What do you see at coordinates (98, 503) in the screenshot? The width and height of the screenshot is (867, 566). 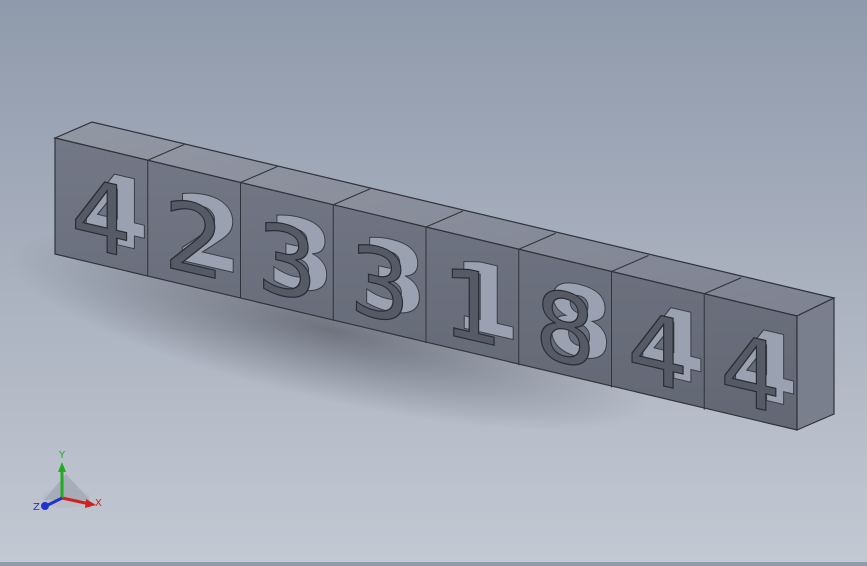 I see `x-axis-label: X` at bounding box center [98, 503].